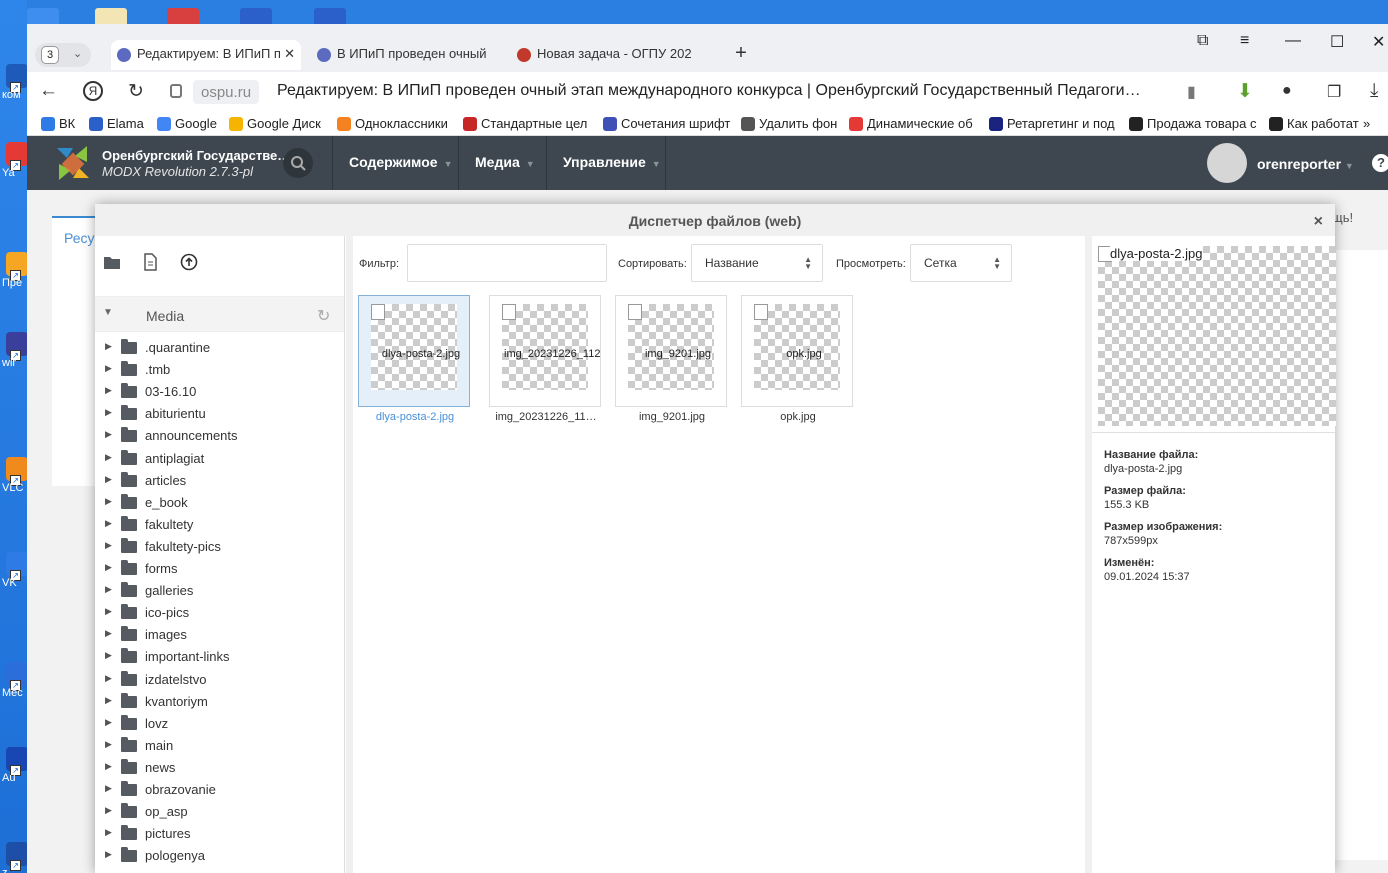  What do you see at coordinates (219, 370) in the screenshot?
I see `folder-node: ▶ .tmb` at bounding box center [219, 370].